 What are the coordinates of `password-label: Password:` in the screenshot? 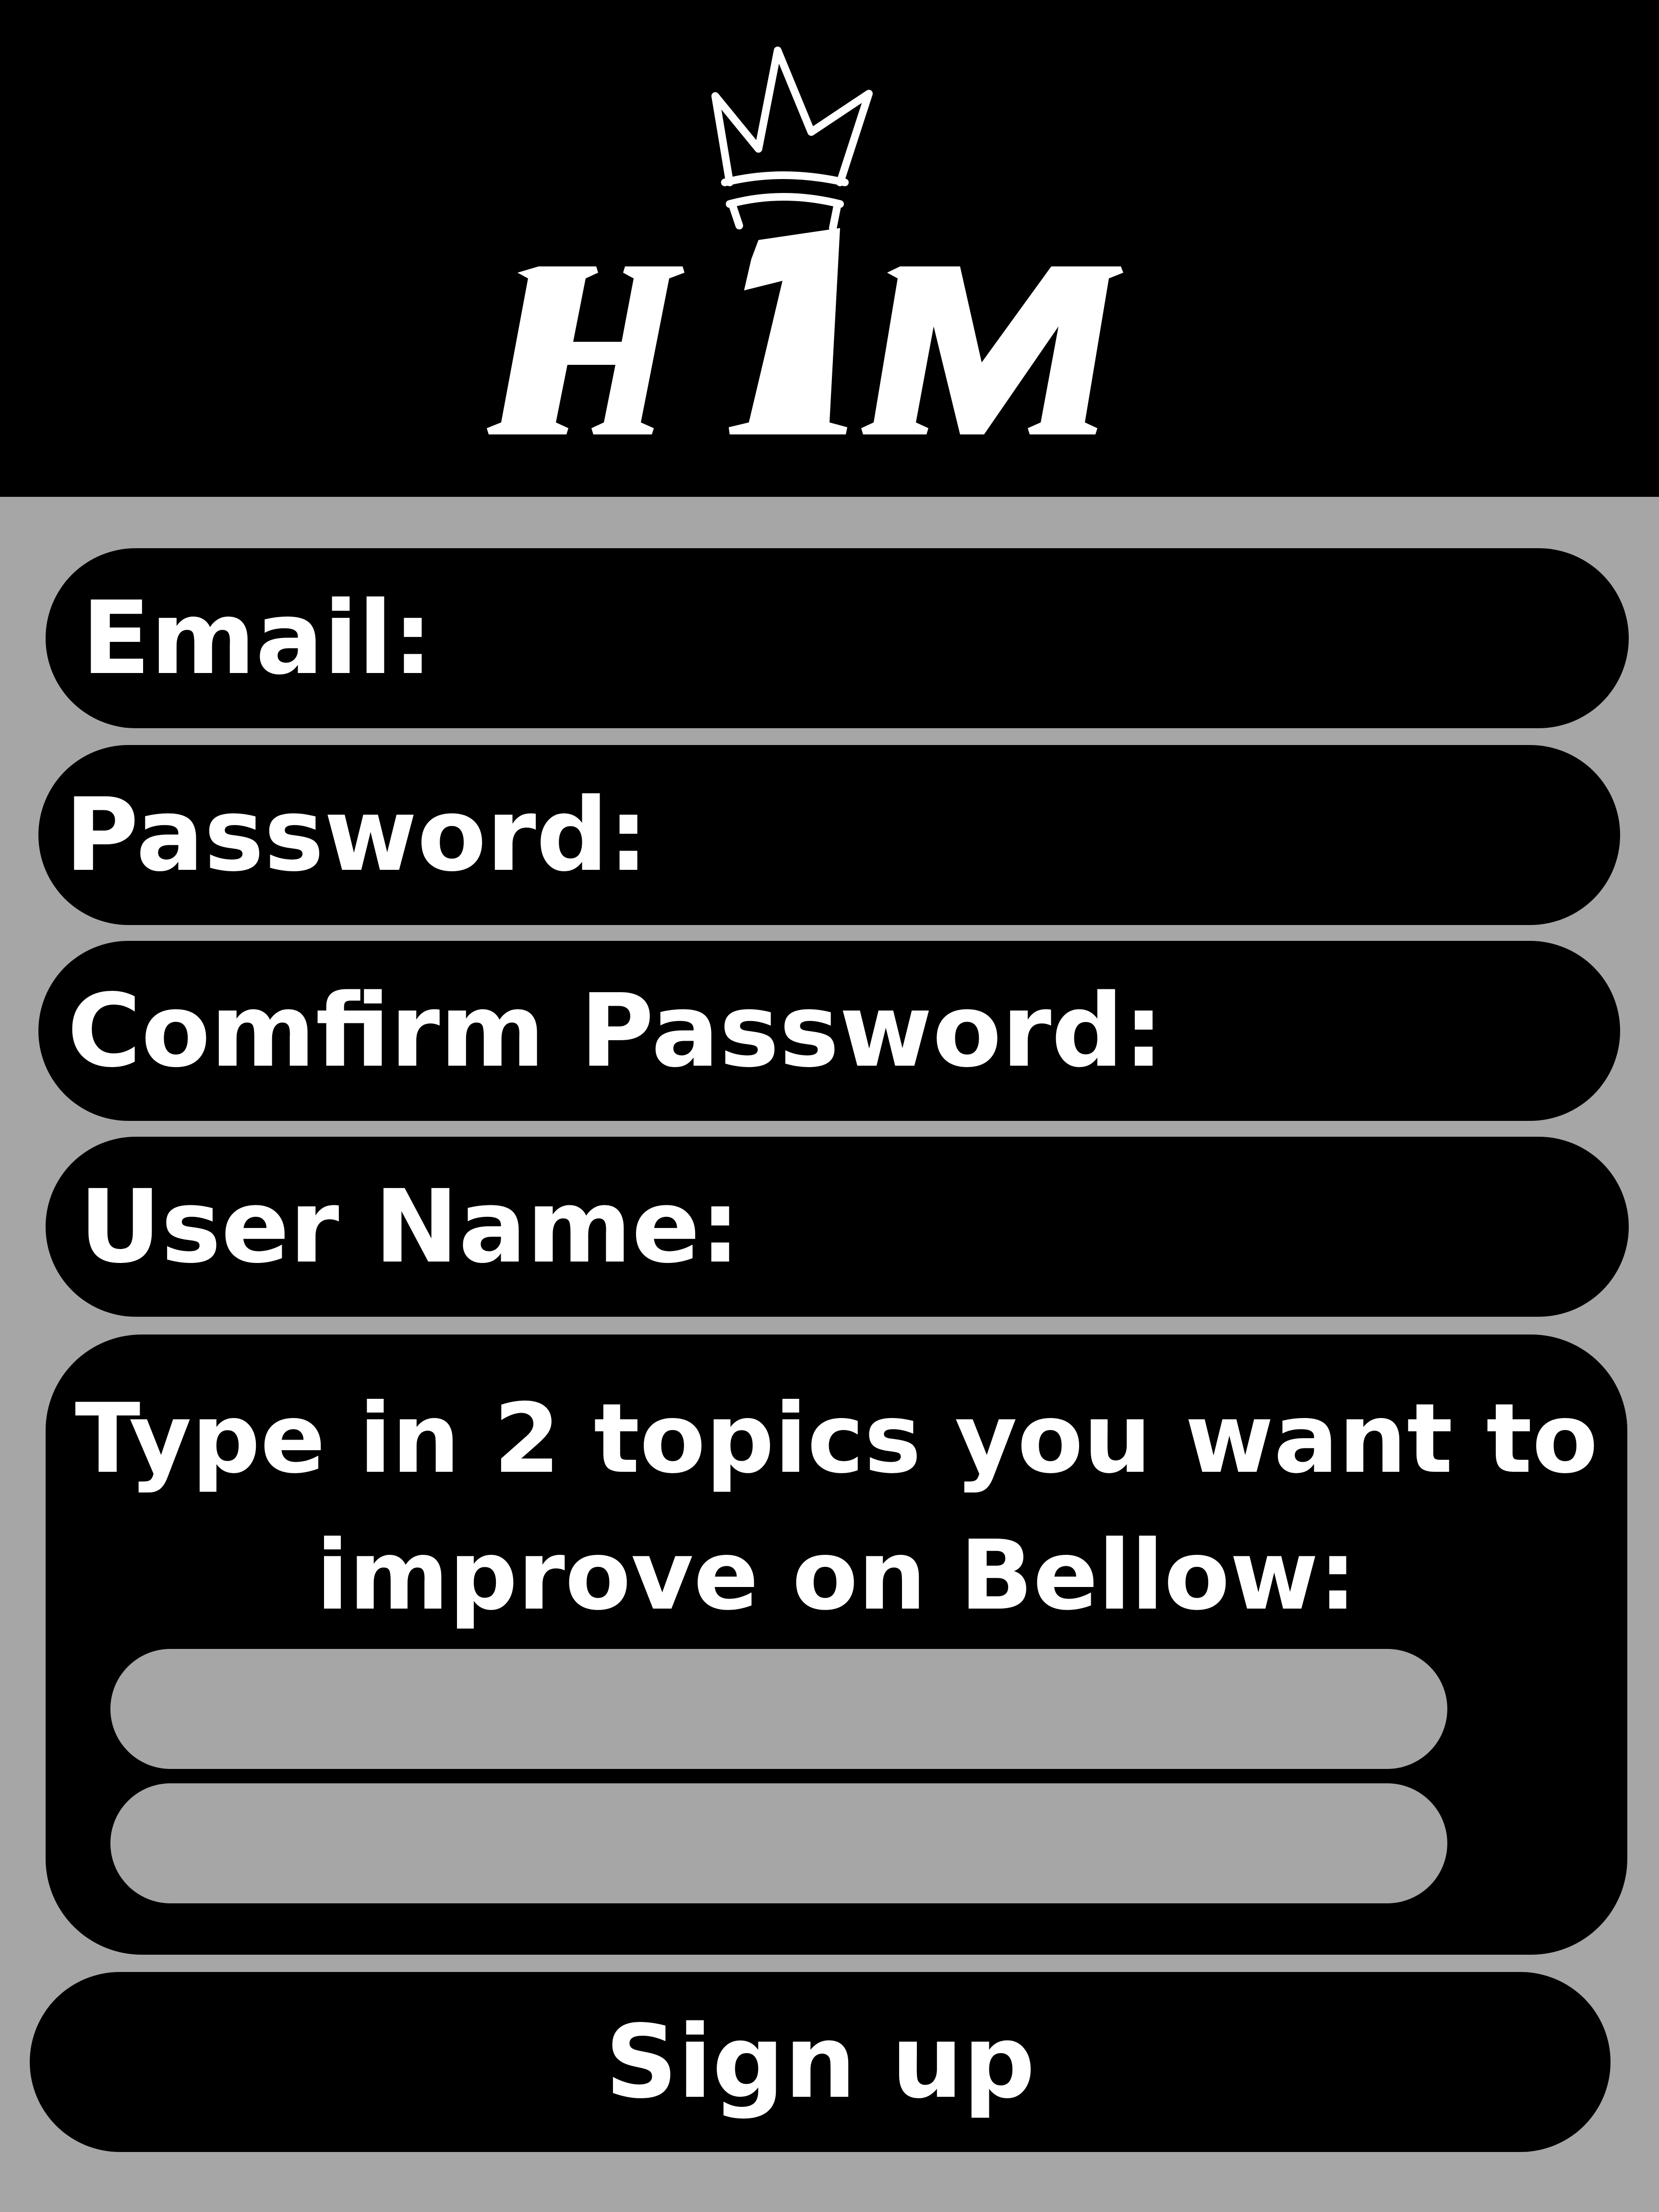 It's located at (357, 835).